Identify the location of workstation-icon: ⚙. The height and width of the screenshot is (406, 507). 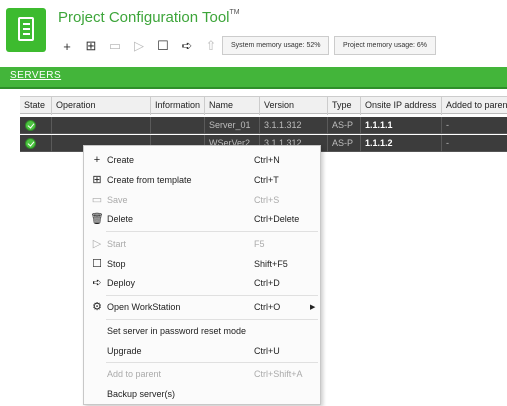
(97, 307).